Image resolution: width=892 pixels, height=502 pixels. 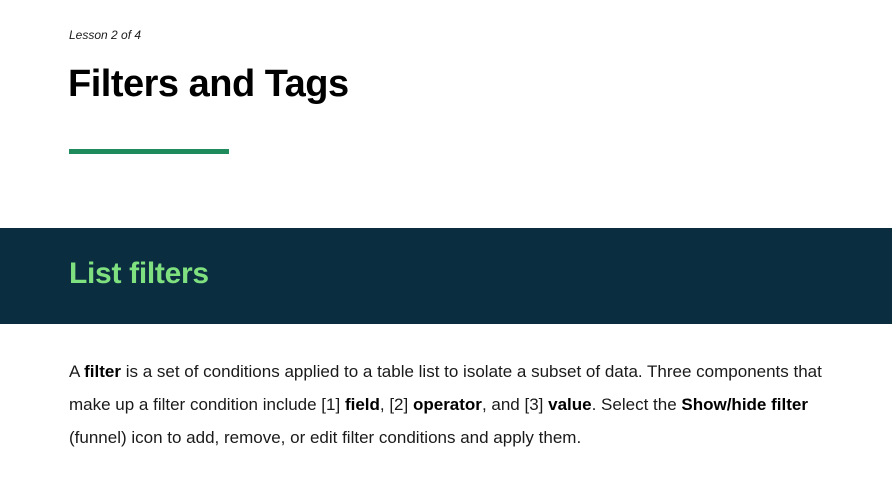 What do you see at coordinates (362, 404) in the screenshot?
I see `term-field: field` at bounding box center [362, 404].